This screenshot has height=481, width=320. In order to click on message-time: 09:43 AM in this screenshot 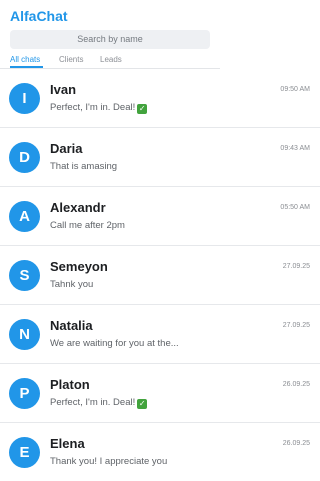, I will do `click(295, 148)`.